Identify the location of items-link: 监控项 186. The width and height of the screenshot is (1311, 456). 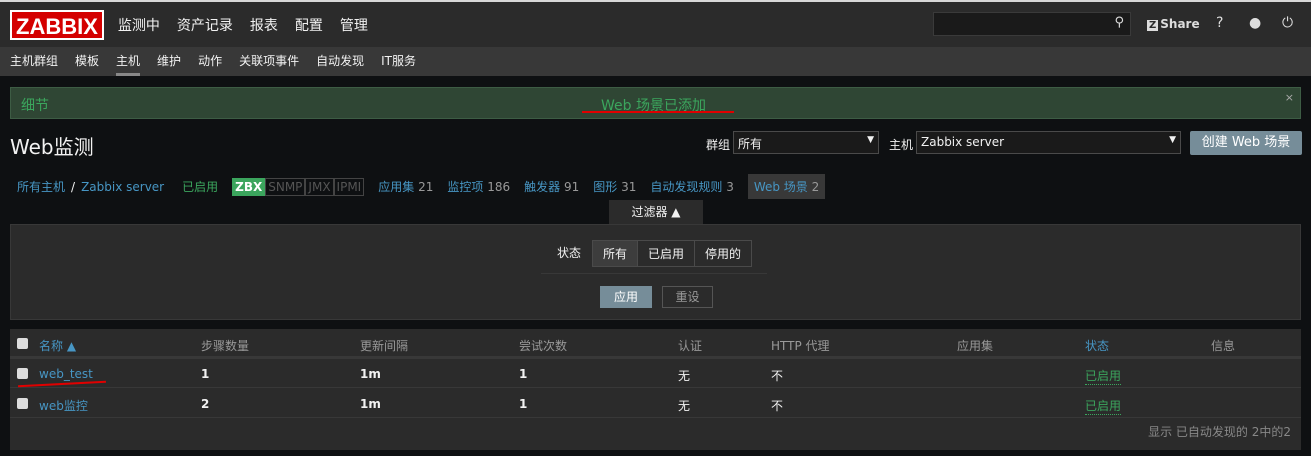
(478, 186).